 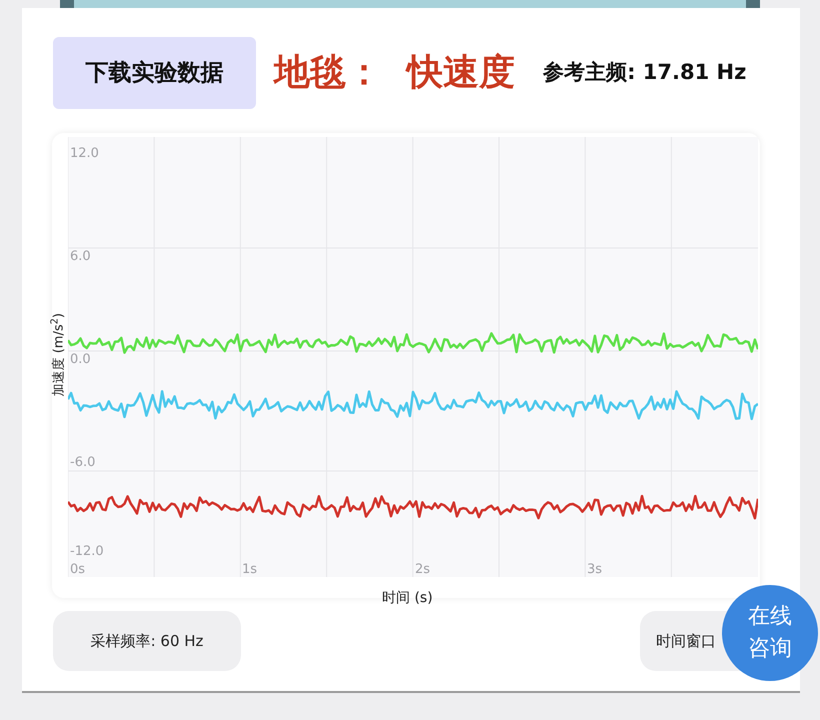 What do you see at coordinates (250, 569) in the screenshot?
I see `x-tick-label: 1s` at bounding box center [250, 569].